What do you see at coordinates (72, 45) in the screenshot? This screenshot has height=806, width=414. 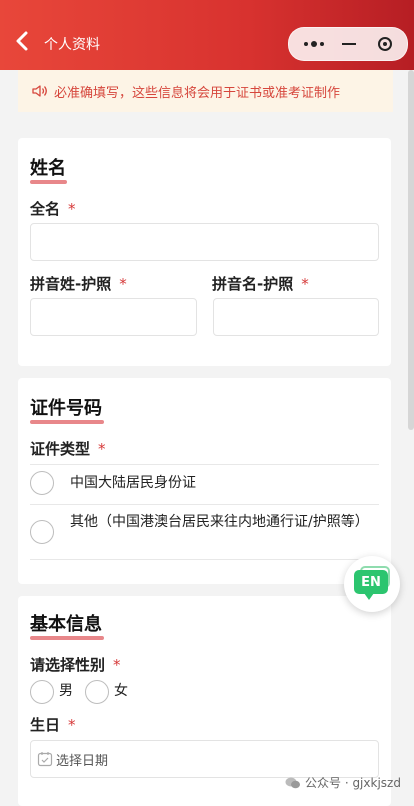 I see `page-title: 个人资料` at bounding box center [72, 45].